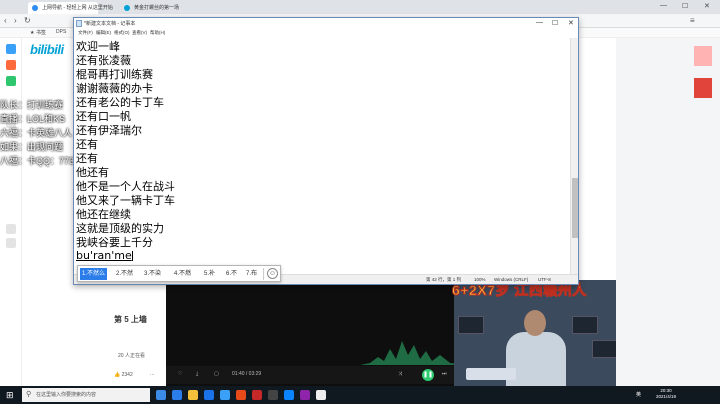  Describe the element at coordinates (480, 279) in the screenshot. I see `zoom-level: 100%` at that location.